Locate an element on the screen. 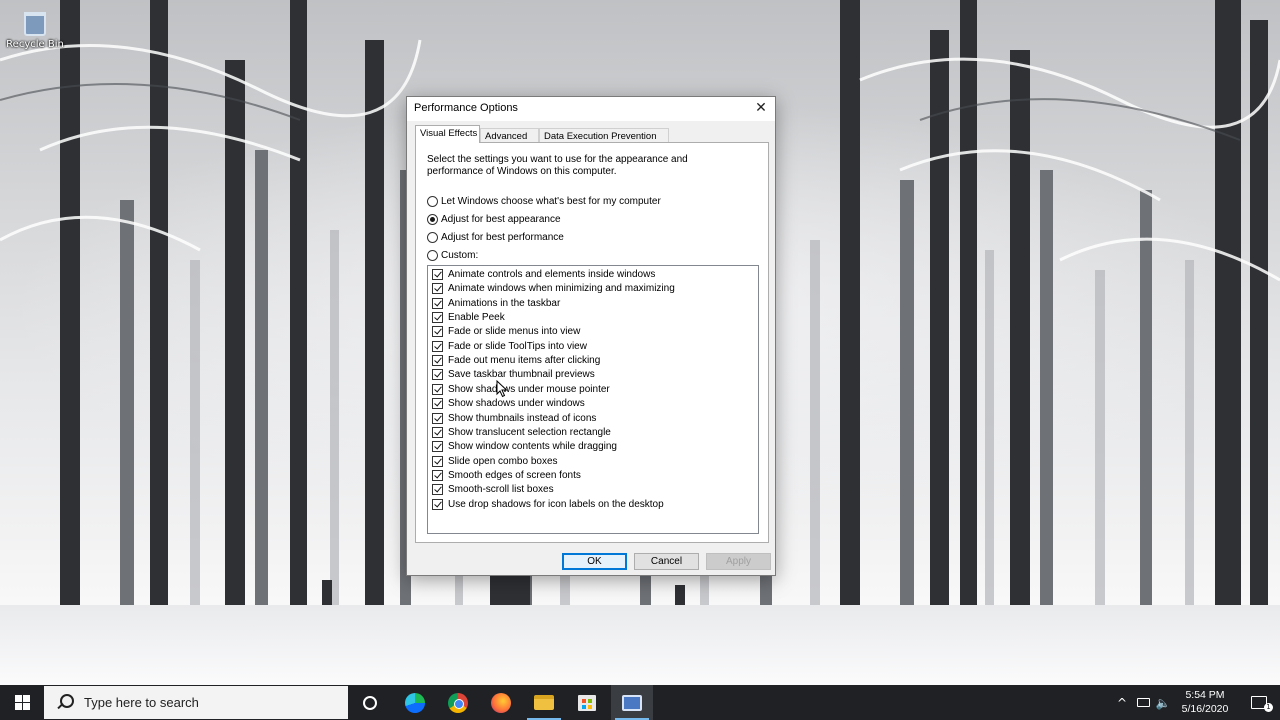 This screenshot has height=720, width=1280. taskbar-chrome is located at coordinates (458, 702).